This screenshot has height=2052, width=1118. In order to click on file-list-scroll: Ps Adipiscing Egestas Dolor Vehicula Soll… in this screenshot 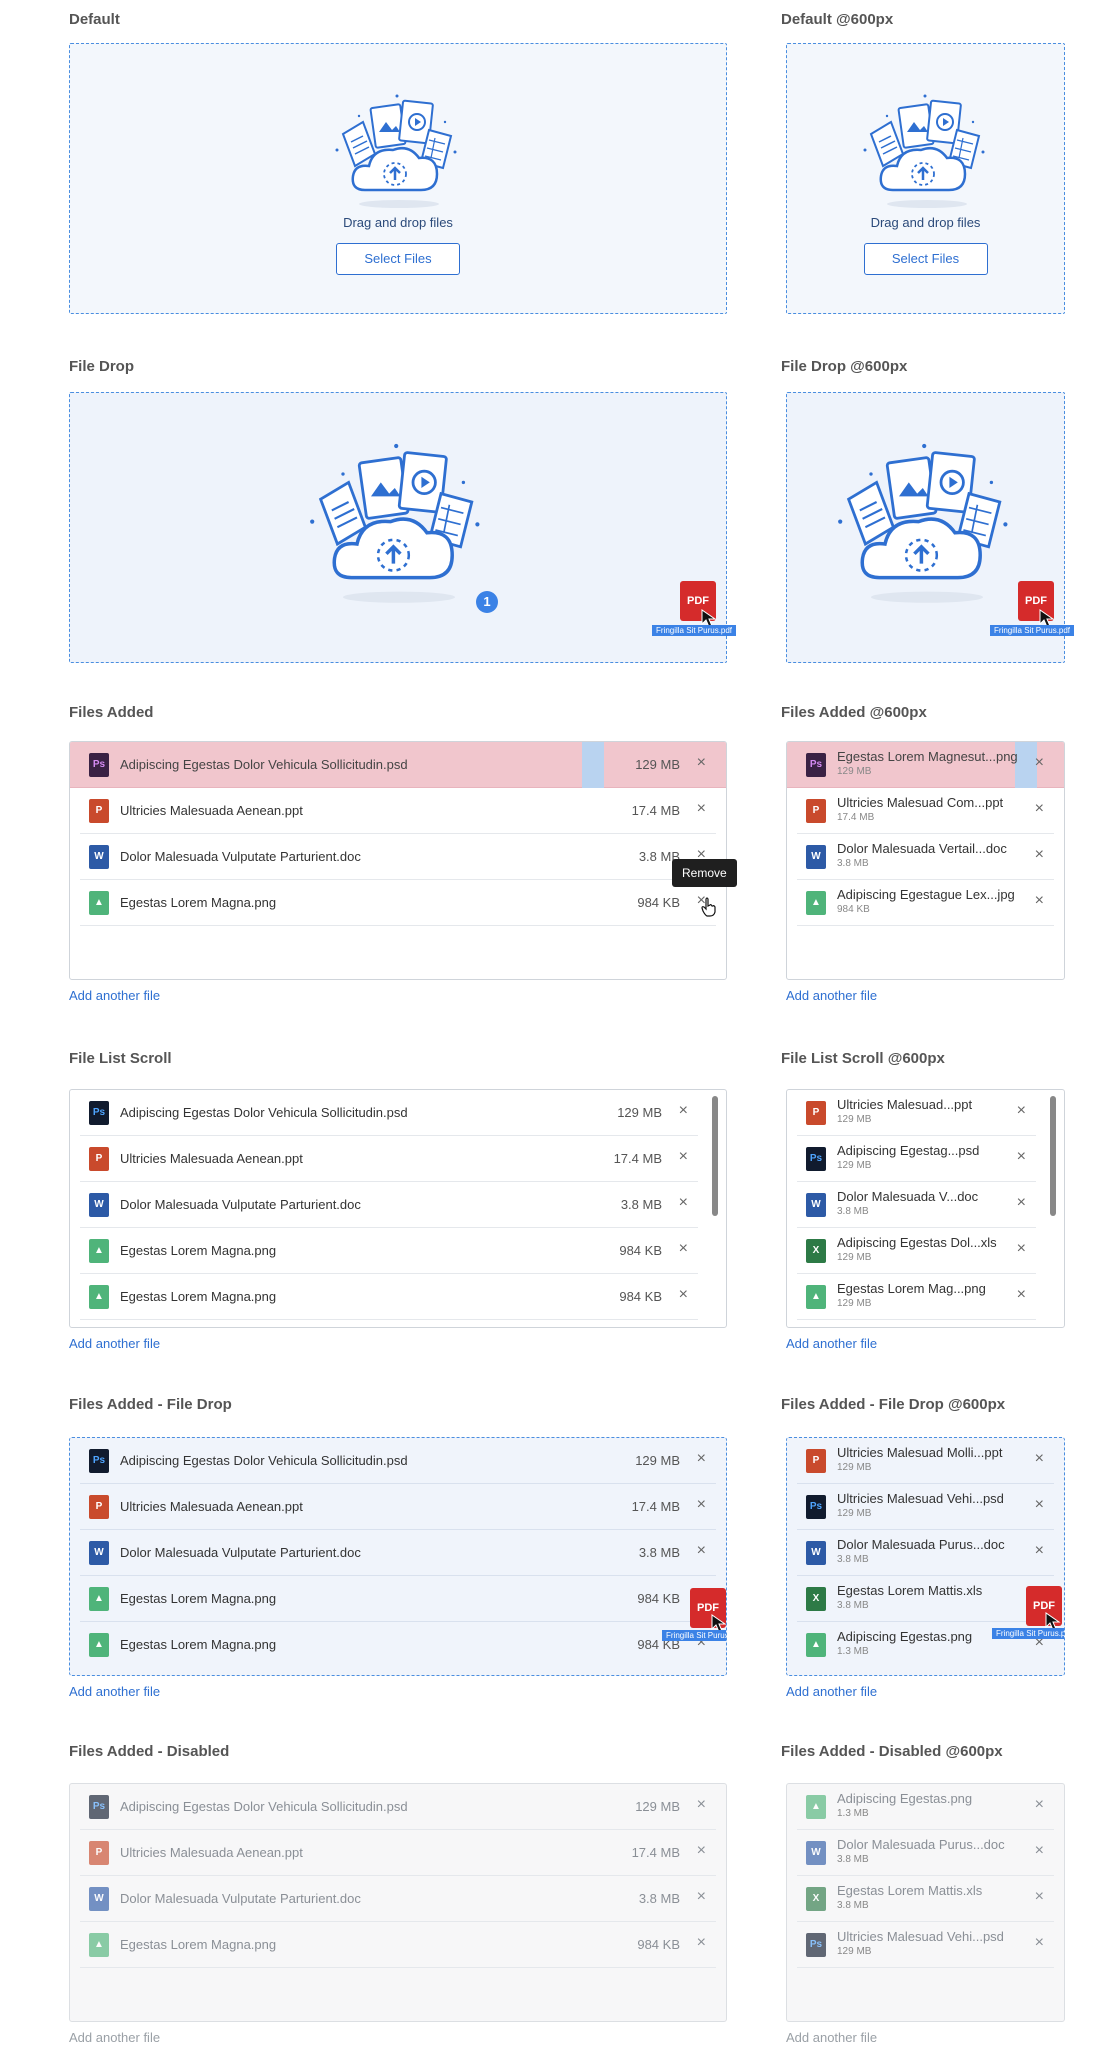, I will do `click(398, 1208)`.